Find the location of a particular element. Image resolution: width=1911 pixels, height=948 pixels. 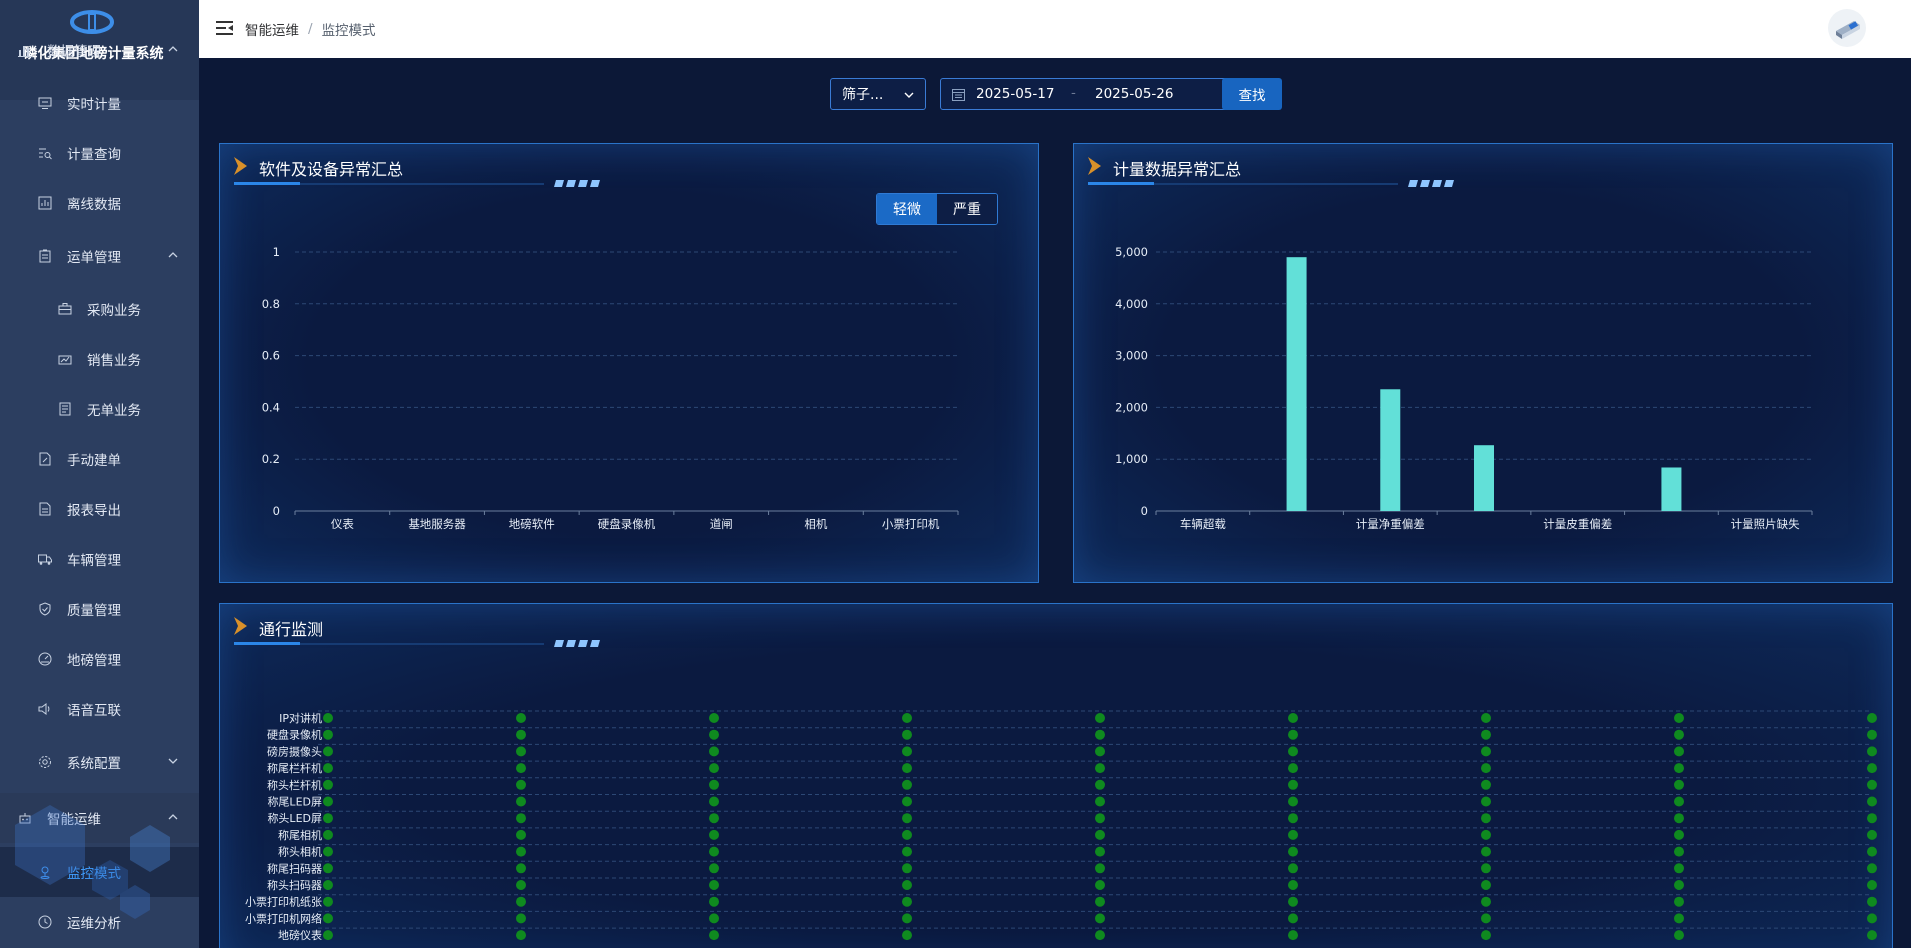

sidebar-item-3: 计量查询 is located at coordinates (99, 153).